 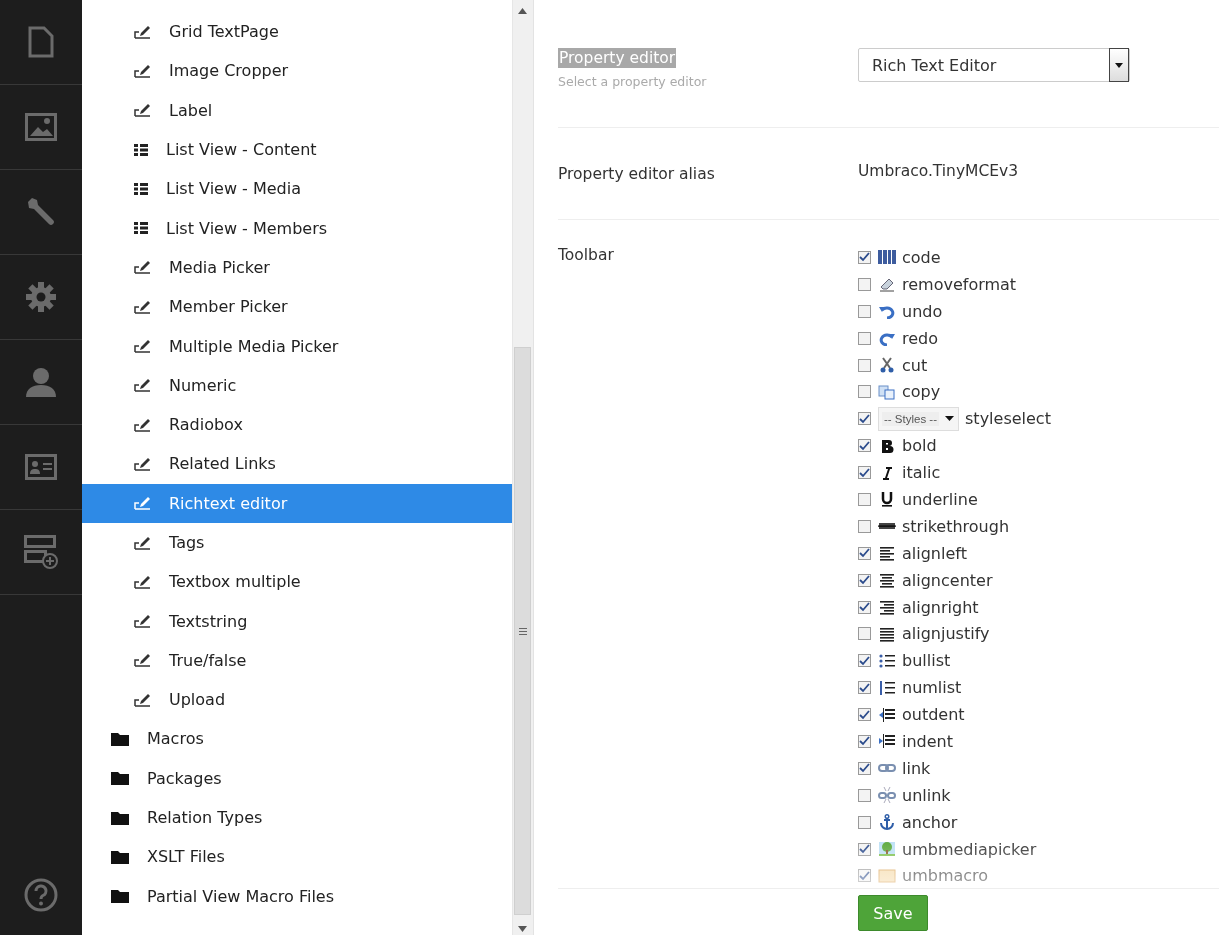 I want to click on settings-icon, so click(x=41, y=297).